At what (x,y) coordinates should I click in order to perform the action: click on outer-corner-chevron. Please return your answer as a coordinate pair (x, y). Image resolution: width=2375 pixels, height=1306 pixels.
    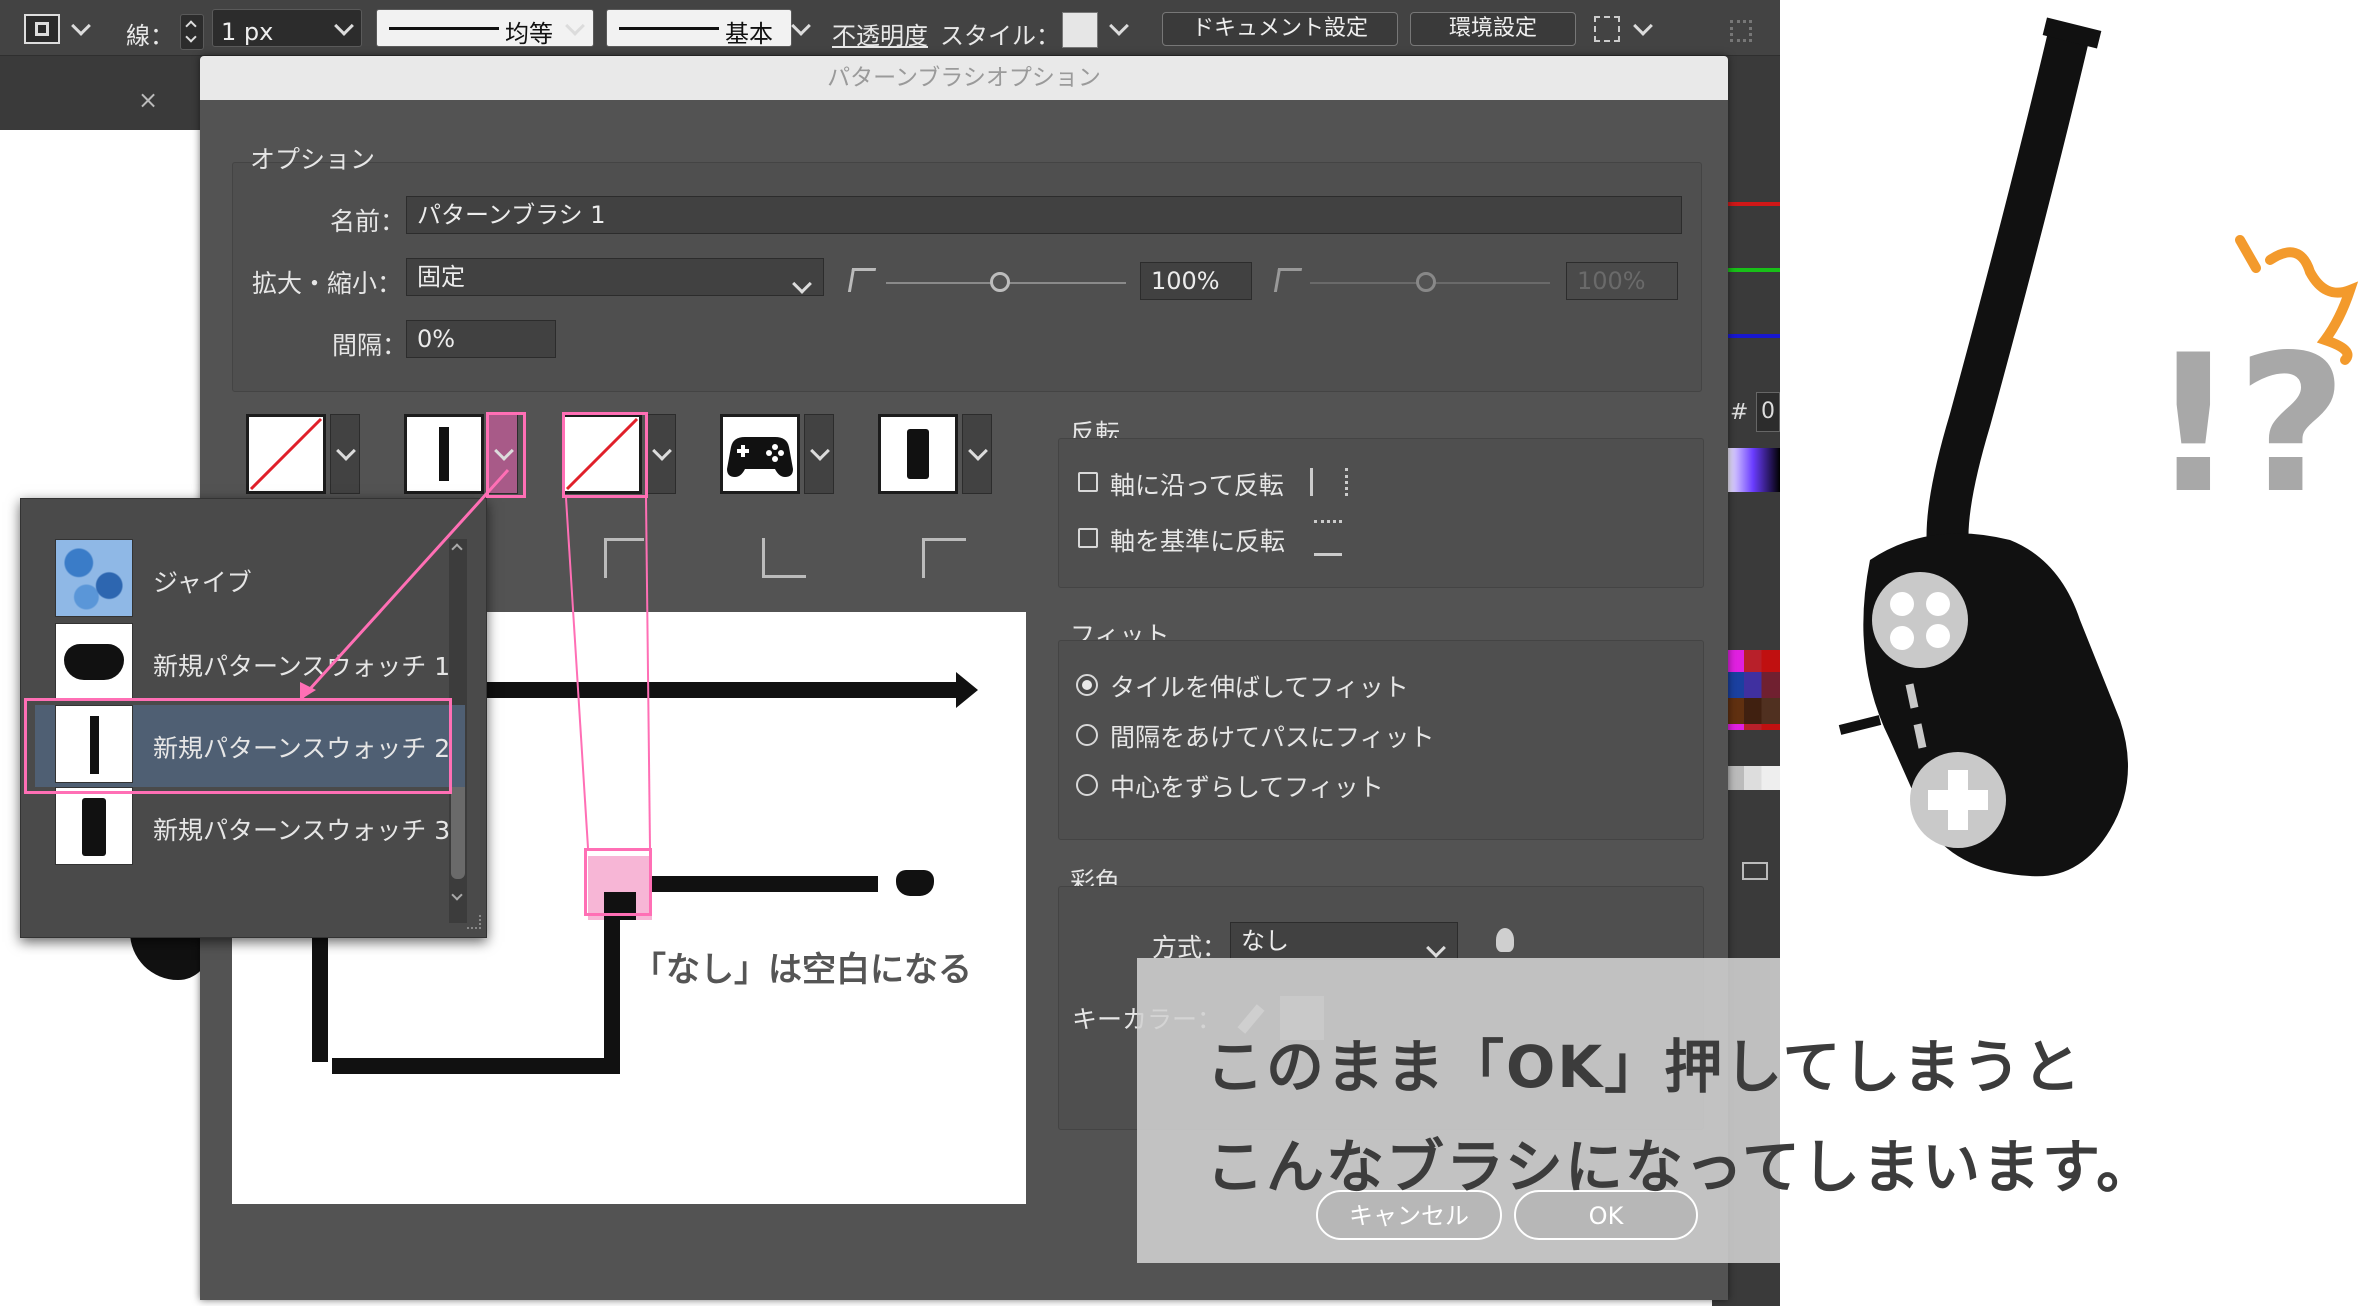
    Looking at the image, I should click on (345, 454).